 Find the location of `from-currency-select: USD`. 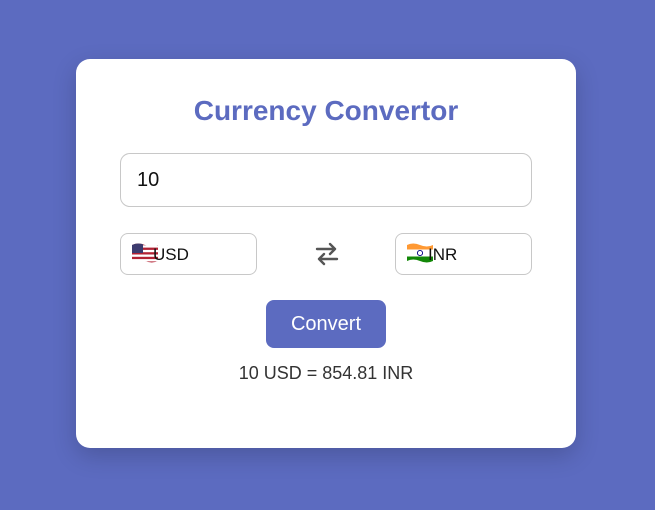

from-currency-select: USD is located at coordinates (188, 254).